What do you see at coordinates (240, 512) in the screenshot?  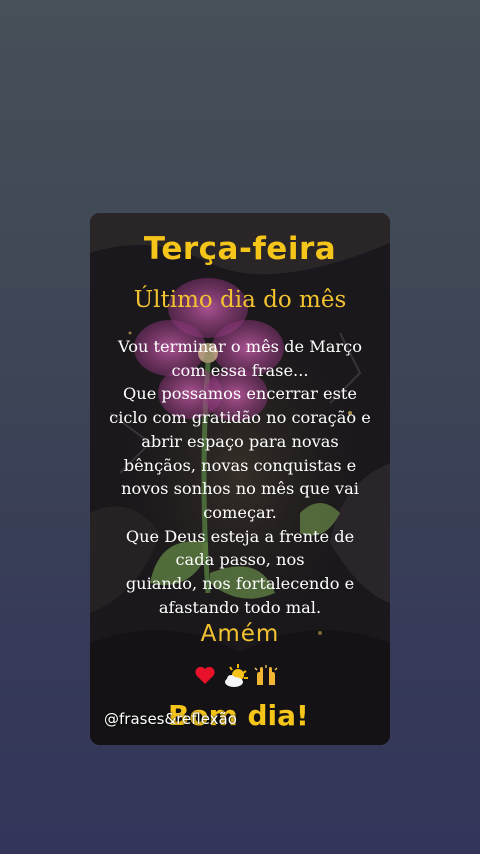 I see `message-line: começar.` at bounding box center [240, 512].